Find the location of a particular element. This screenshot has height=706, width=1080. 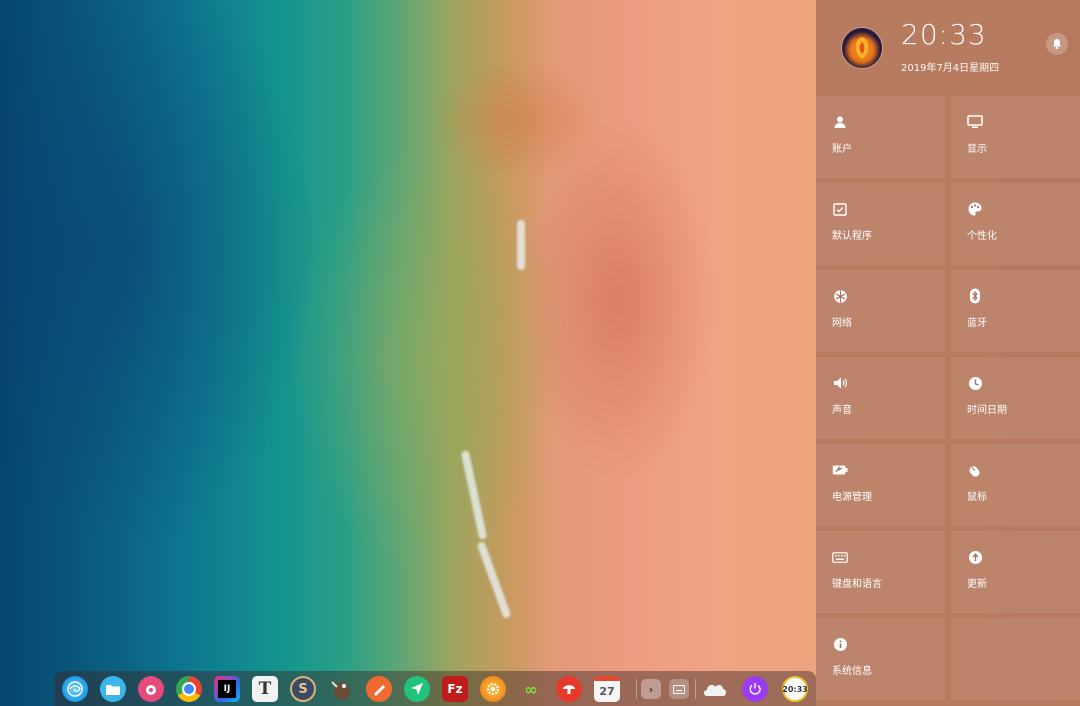

tile-display: 显示 is located at coordinates (1015, 137).